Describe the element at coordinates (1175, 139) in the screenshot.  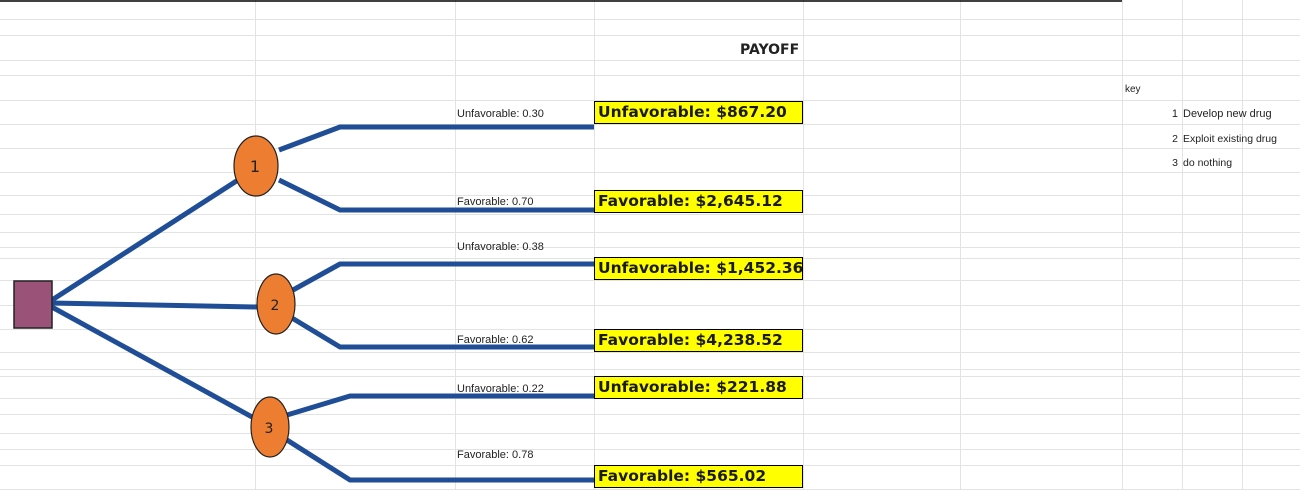
I see `key-item-number: 2` at that location.